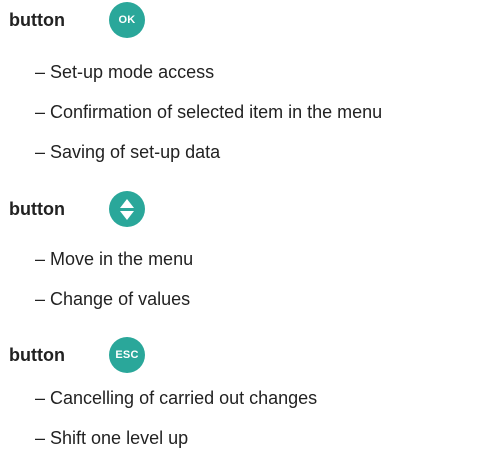  Describe the element at coordinates (112, 438) in the screenshot. I see `list-item: – Shift one level up` at that location.